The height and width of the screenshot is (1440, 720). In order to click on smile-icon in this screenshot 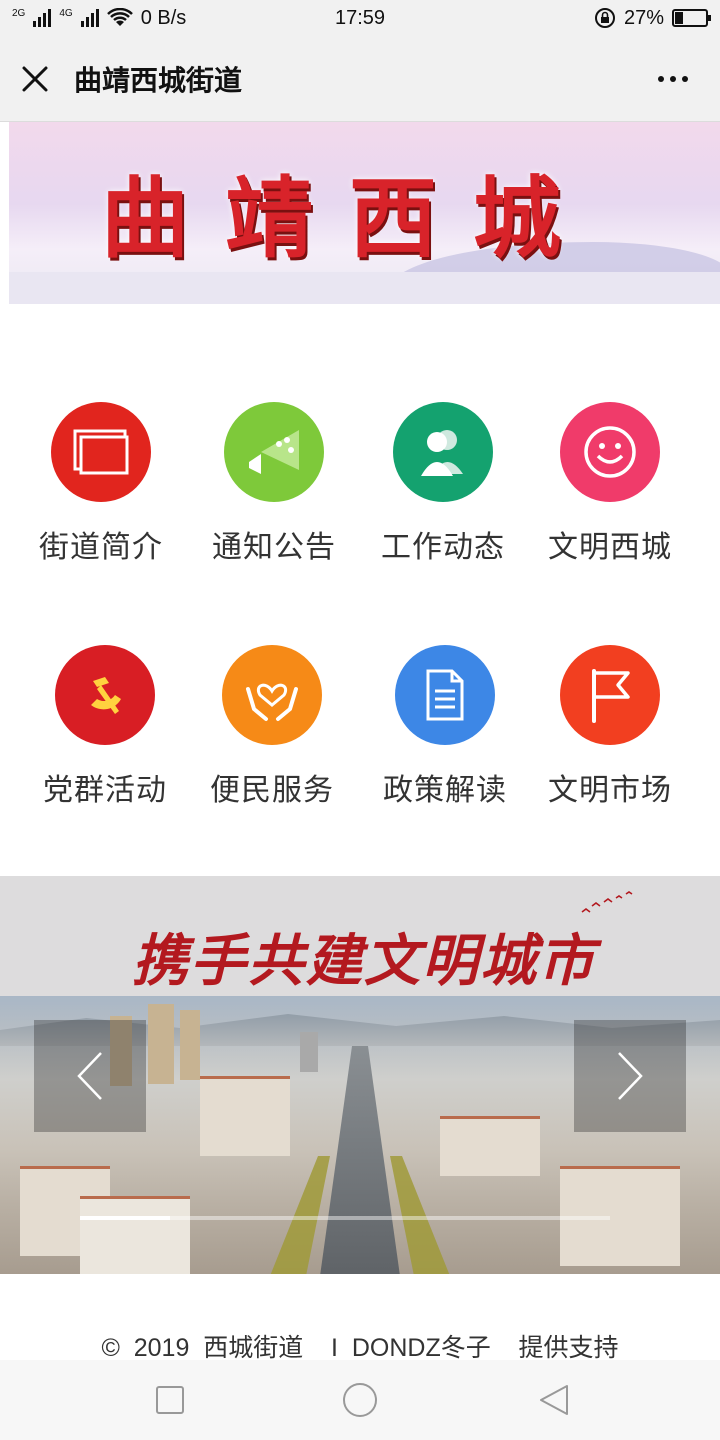, I will do `click(610, 452)`.